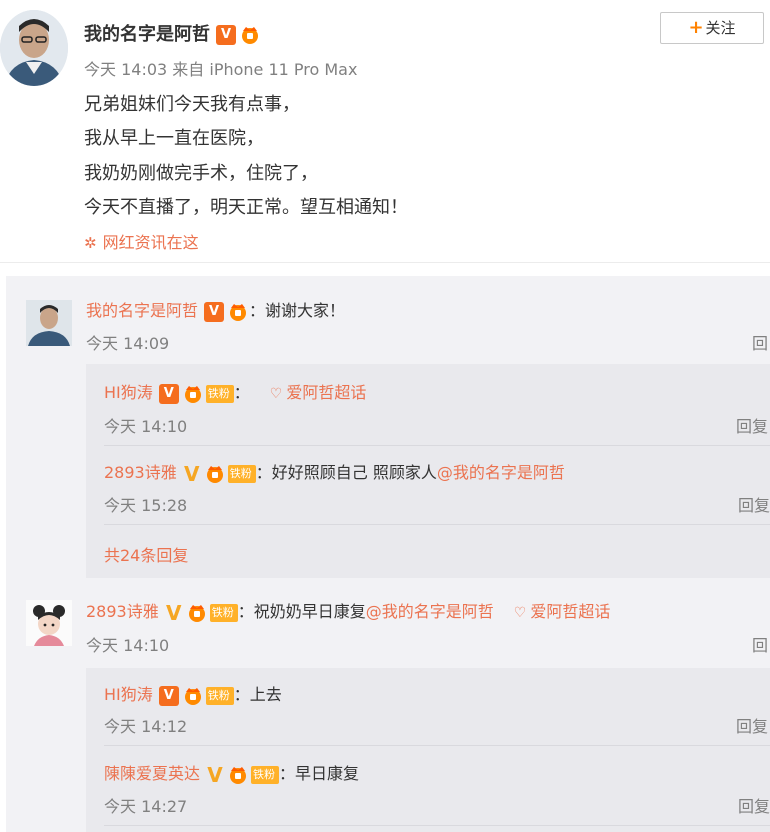  I want to click on sub-reply-text: 2893诗雅 V 铁粉 ：好好照顾自己 照顾家人@我的名字是阿哲, so click(334, 471).